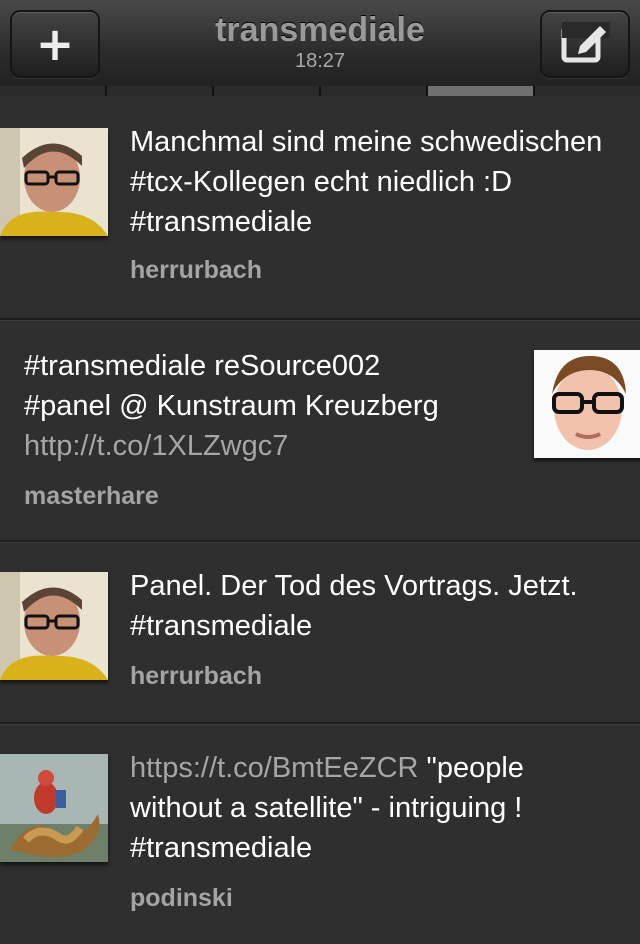 The width and height of the screenshot is (640, 944). What do you see at coordinates (274, 446) in the screenshot?
I see `tweet-link: http://t.co/1XLZwgc7` at bounding box center [274, 446].